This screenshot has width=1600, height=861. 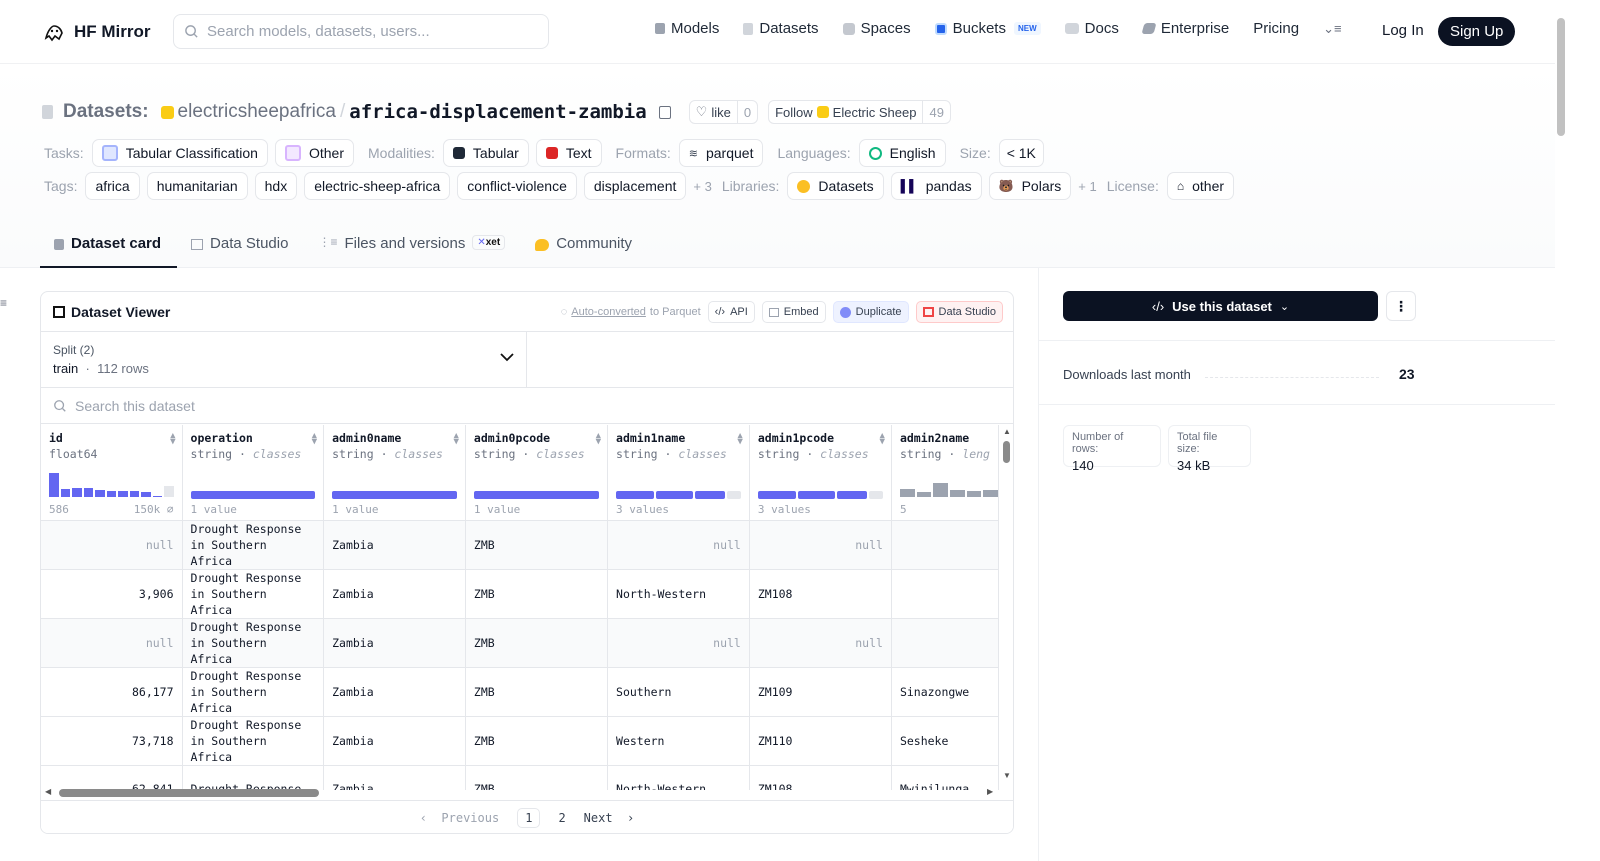 I want to click on tags-more: + 3, so click(x=702, y=186).